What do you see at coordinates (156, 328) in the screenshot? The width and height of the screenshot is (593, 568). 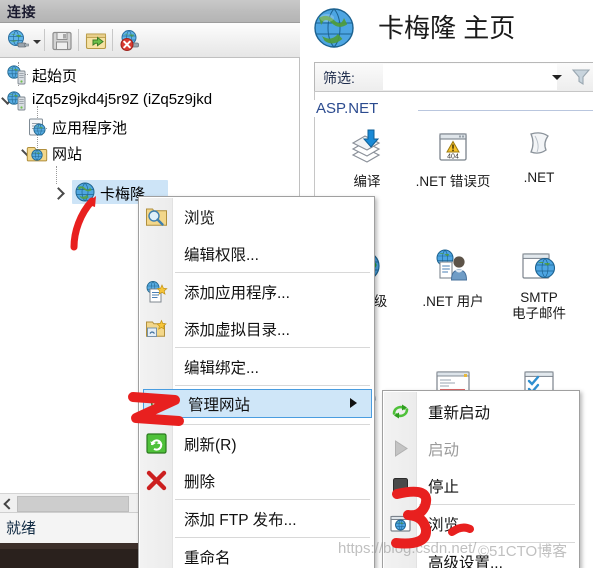 I see `add-virtual-directory-icon` at bounding box center [156, 328].